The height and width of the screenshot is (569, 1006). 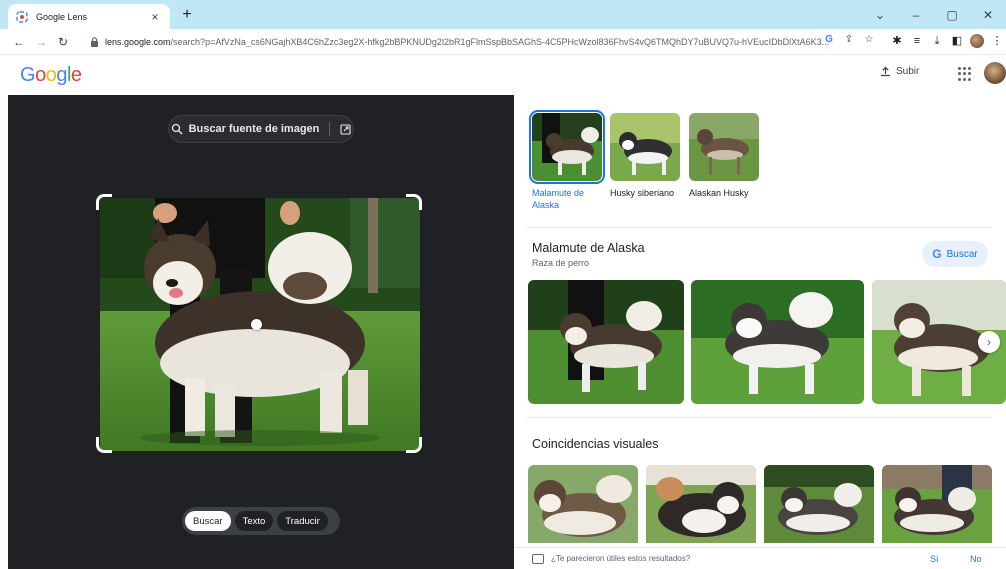 What do you see at coordinates (63, 42) in the screenshot?
I see `reload-icon: ↻` at bounding box center [63, 42].